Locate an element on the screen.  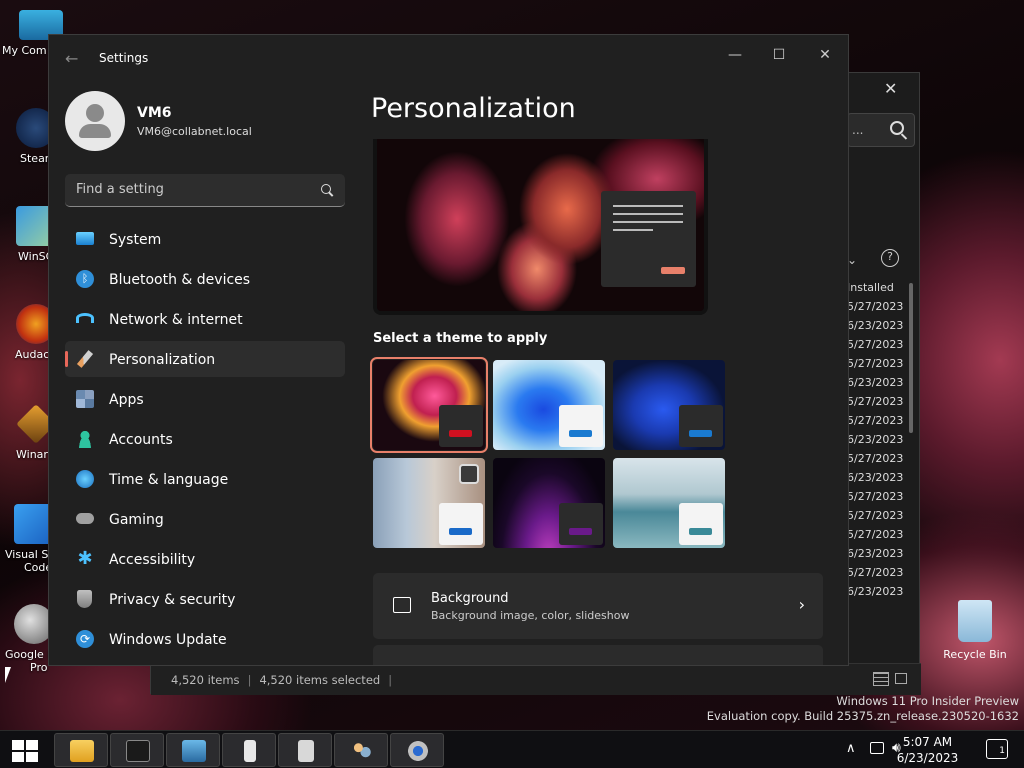
theme-tile-spotlight is located at coordinates (429, 503).